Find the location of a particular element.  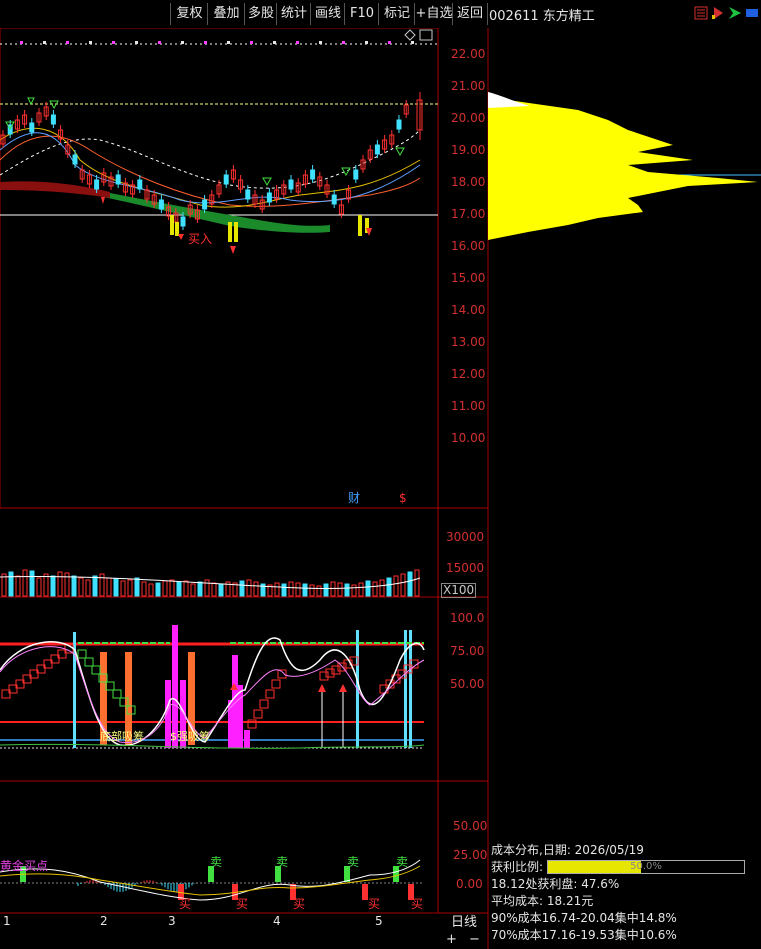

buy-signal-label: 买 is located at coordinates (185, 904).